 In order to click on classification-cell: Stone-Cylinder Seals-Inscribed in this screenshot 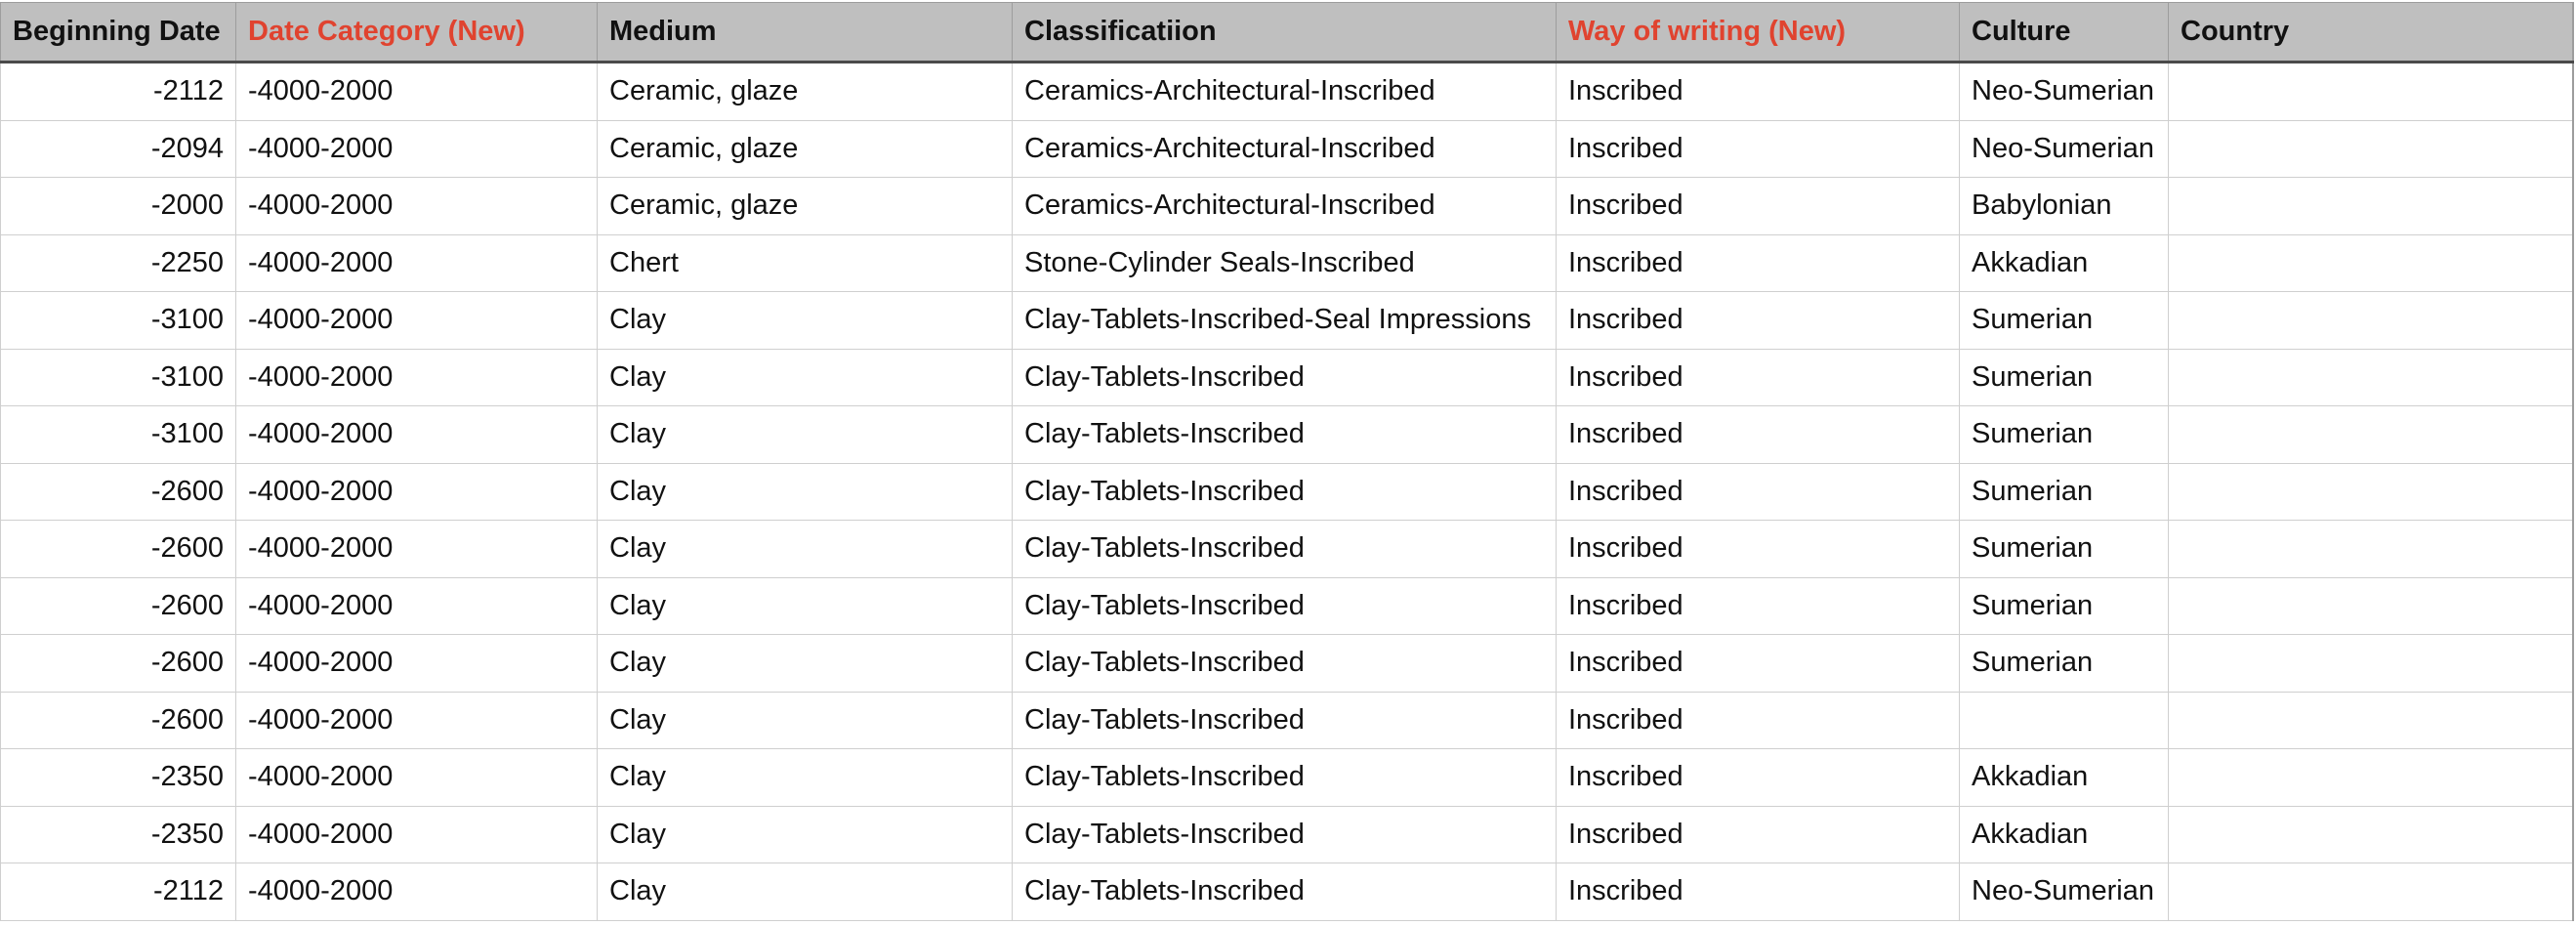, I will do `click(1284, 263)`.